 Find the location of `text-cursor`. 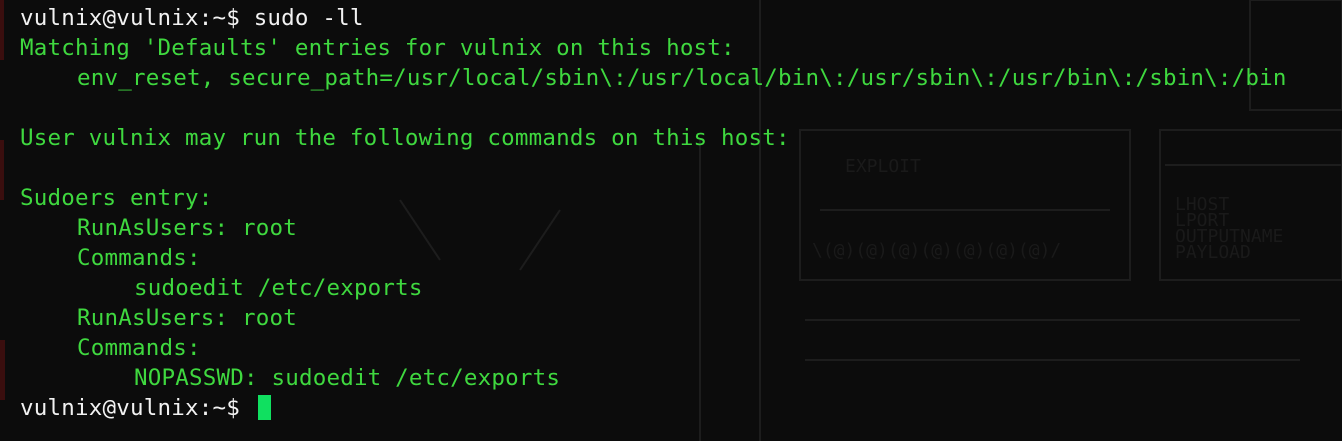

text-cursor is located at coordinates (264, 407).